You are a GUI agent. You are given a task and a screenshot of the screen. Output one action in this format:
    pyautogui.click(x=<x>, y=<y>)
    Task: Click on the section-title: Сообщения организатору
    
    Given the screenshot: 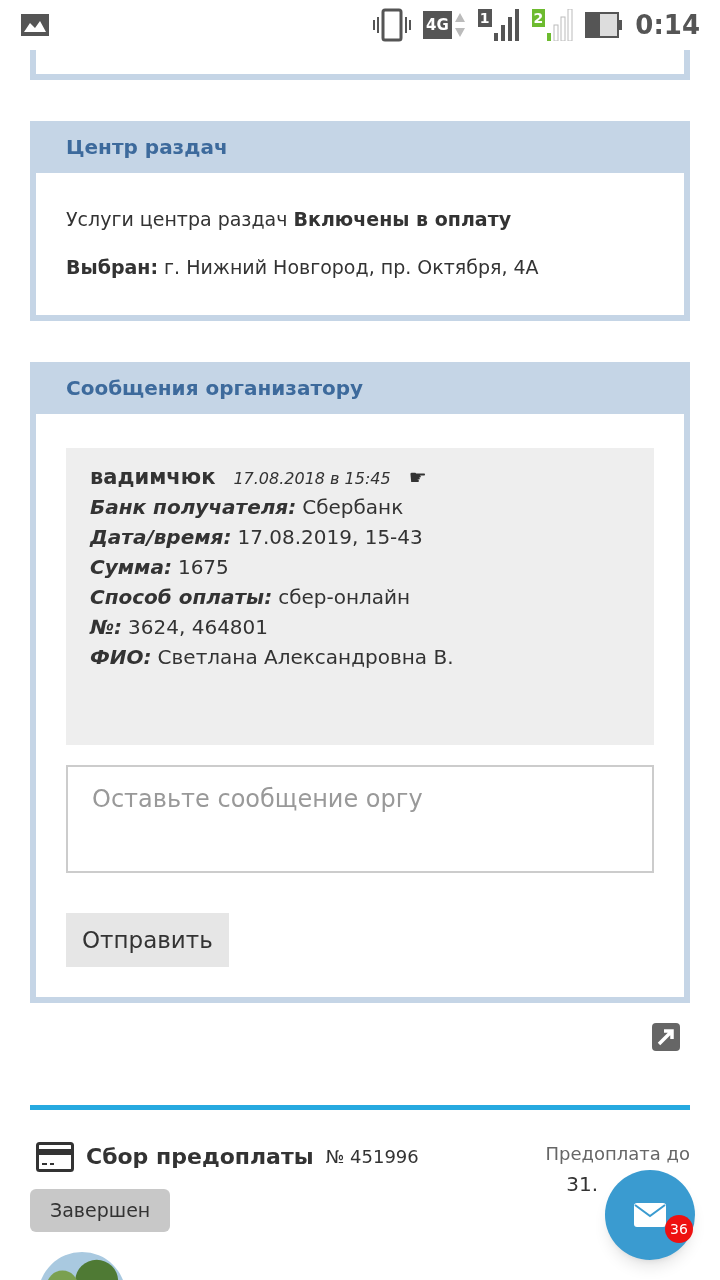 What is the action you would take?
    pyautogui.click(x=215, y=388)
    